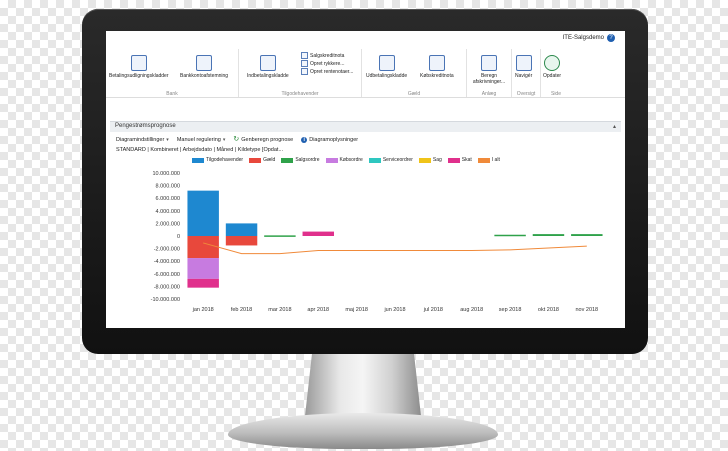 The width and height of the screenshot is (728, 451). I want to click on ribbon-group-anlaeg: Beregn afskrivninger... Anlæg, so click(489, 73).